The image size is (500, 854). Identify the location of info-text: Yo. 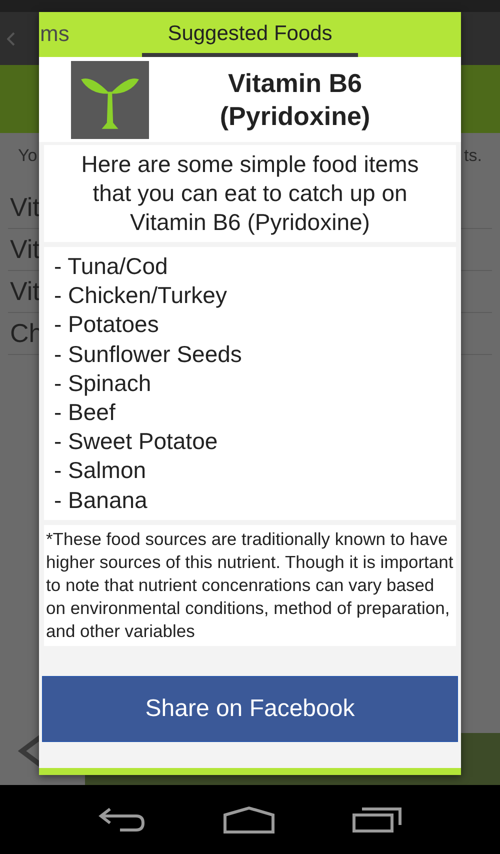
(28, 156).